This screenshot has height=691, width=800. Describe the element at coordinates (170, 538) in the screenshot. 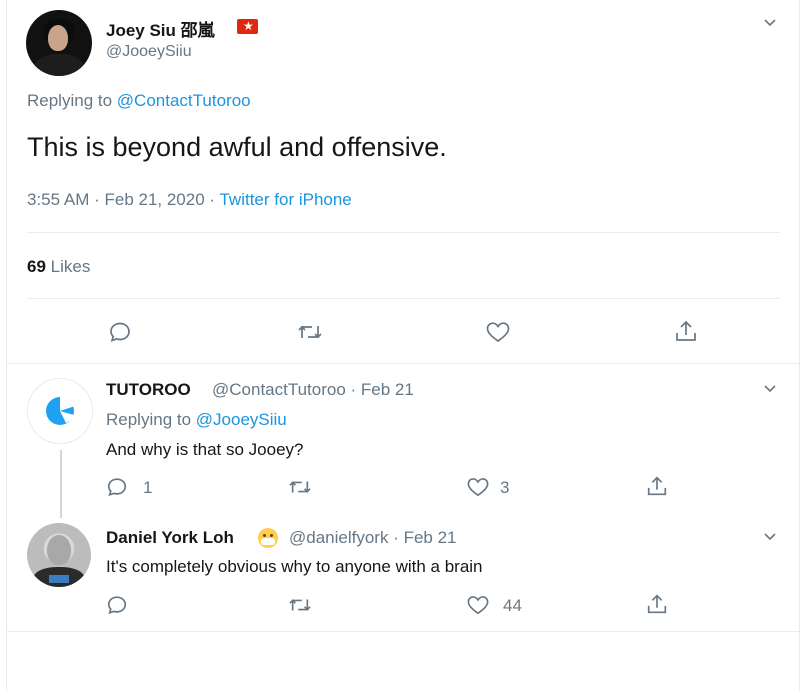

I see `reply-author-name: Daniel York Loh` at that location.